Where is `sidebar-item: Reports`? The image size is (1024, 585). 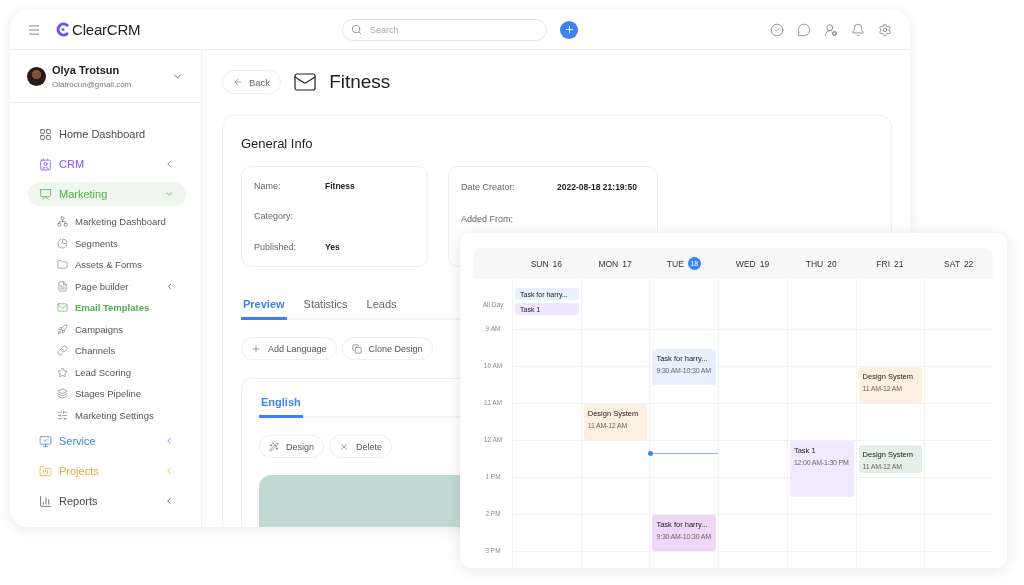 sidebar-item: Reports is located at coordinates (107, 501).